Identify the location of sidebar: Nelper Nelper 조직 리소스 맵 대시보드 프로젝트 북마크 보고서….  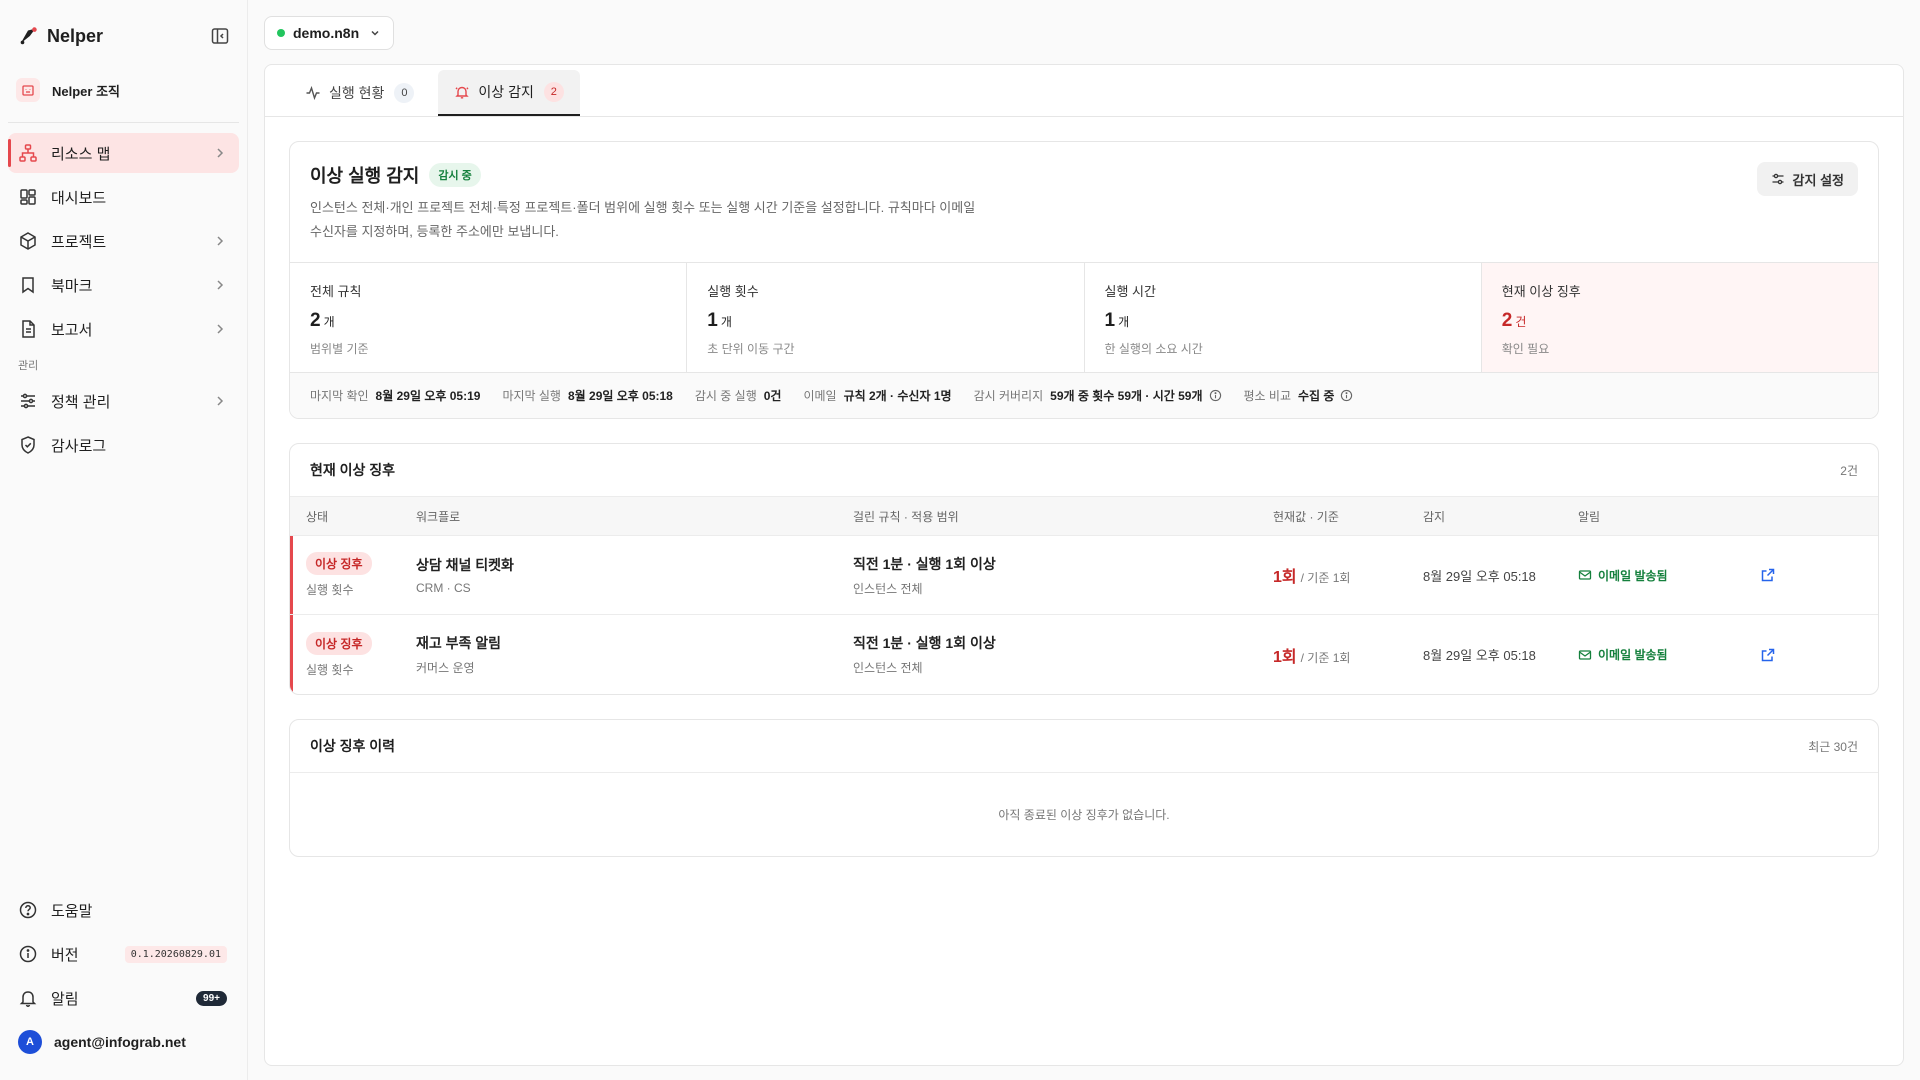
(124, 540).